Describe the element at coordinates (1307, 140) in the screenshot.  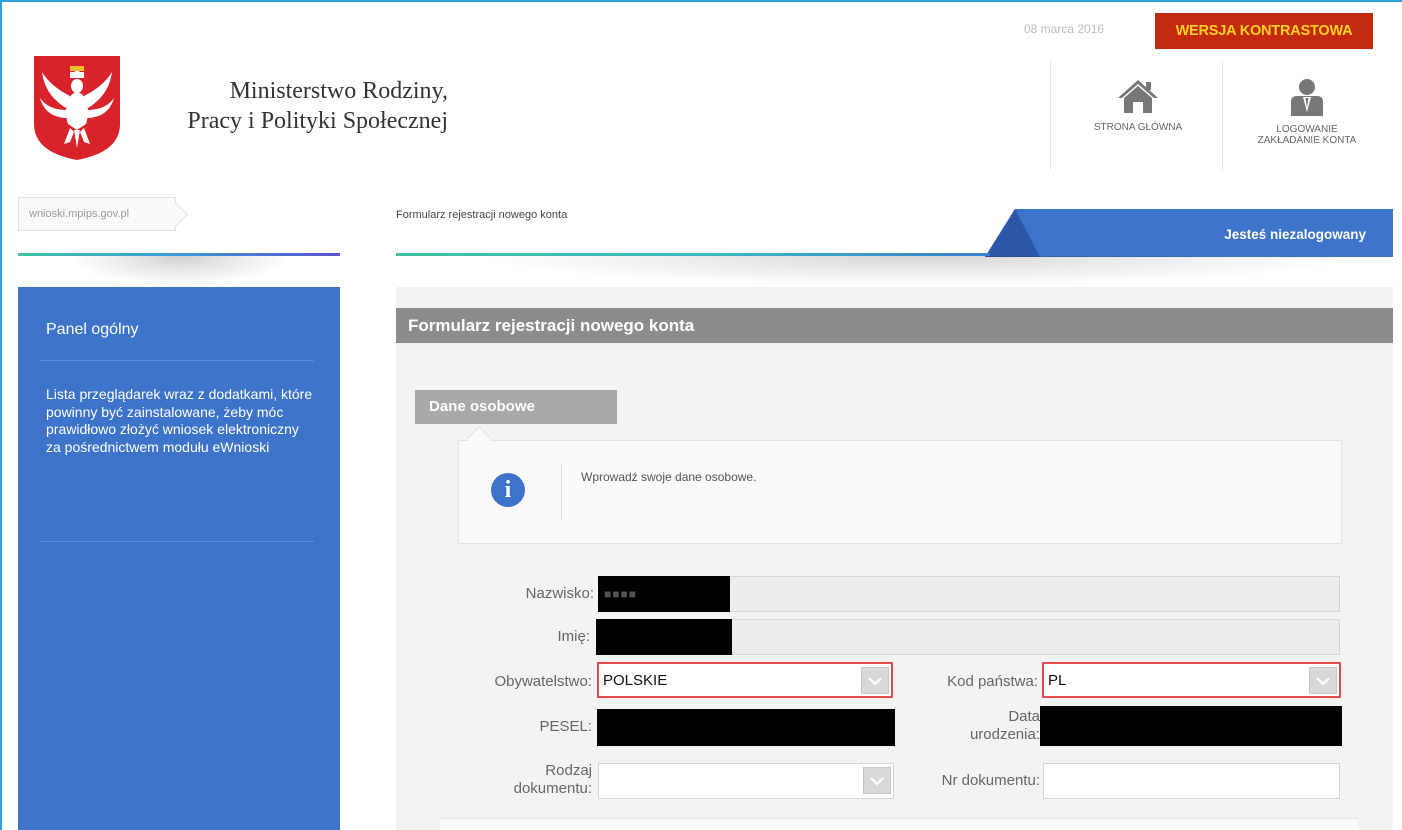
I see `register-label: ZAKŁADANIE KONTA` at that location.